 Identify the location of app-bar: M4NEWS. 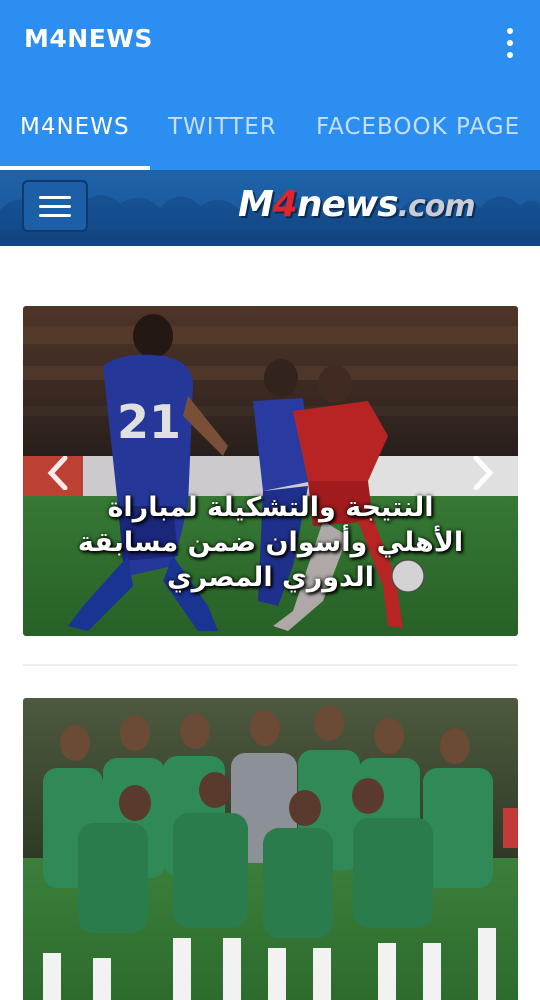
(270, 43).